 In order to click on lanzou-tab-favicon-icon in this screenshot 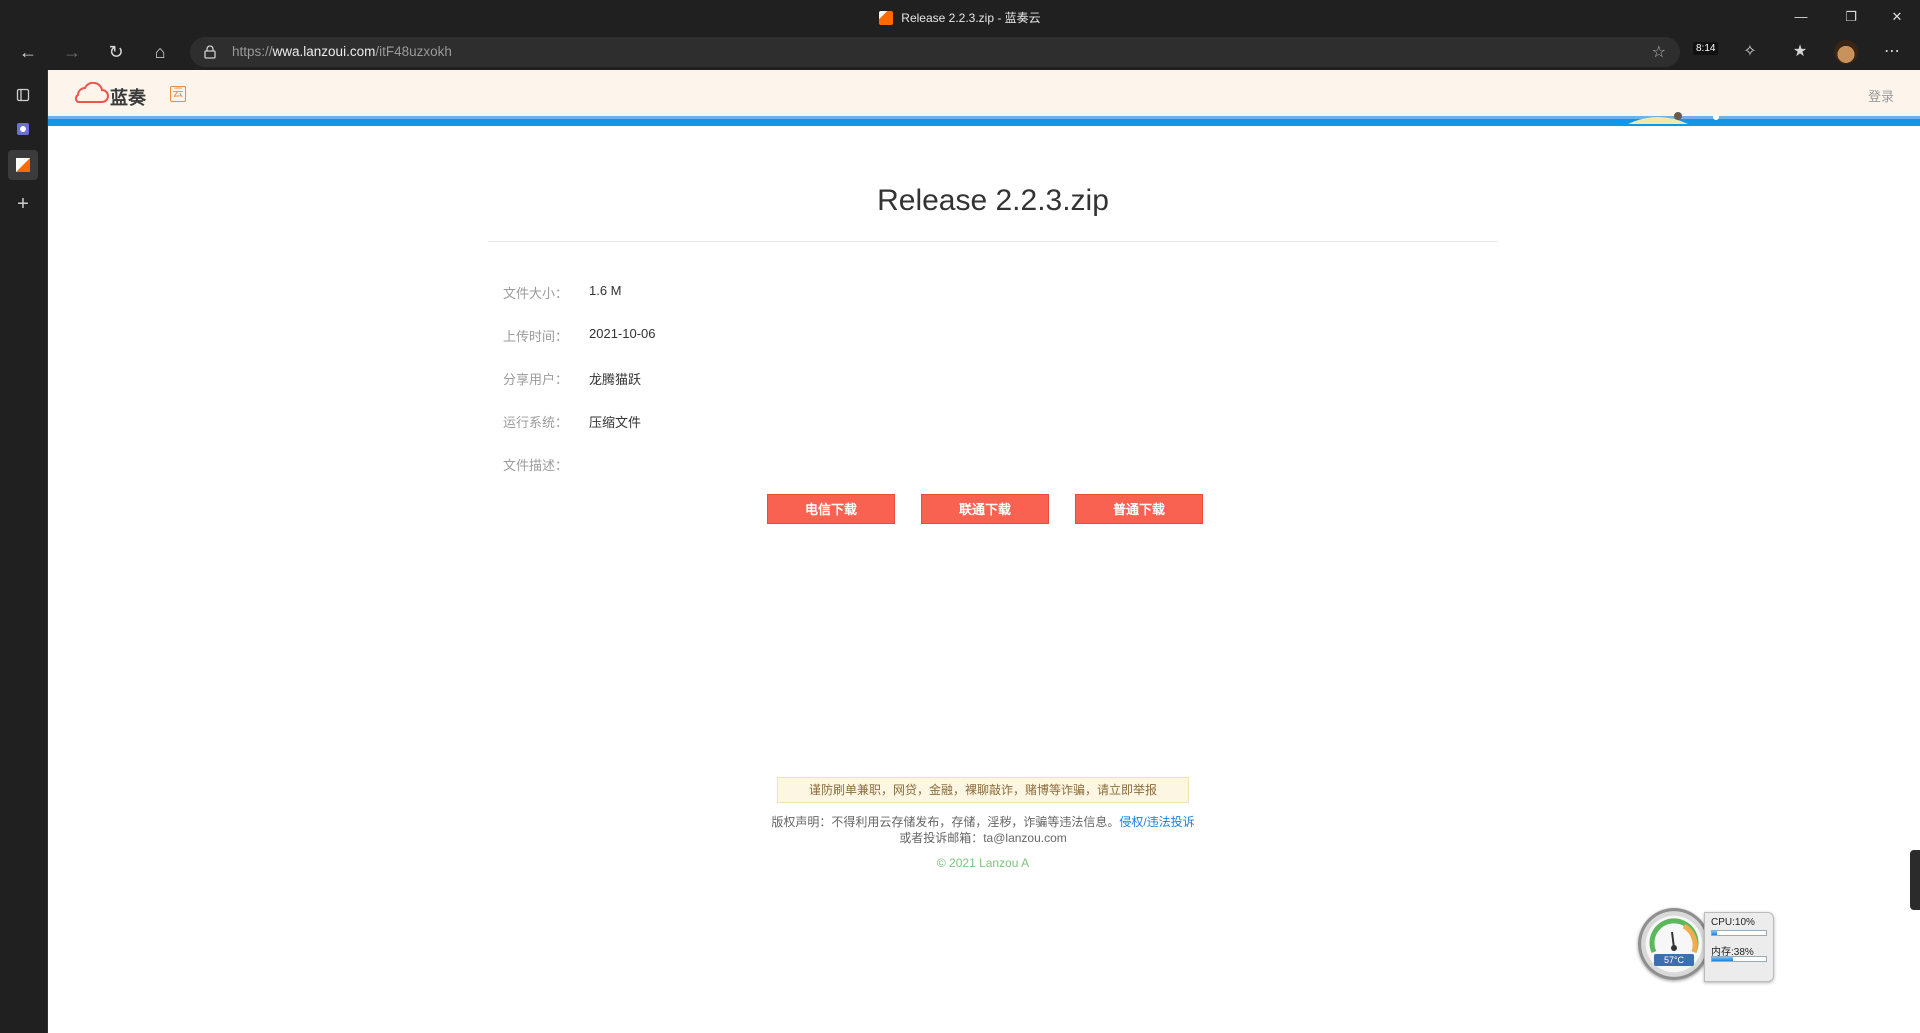, I will do `click(23, 165)`.